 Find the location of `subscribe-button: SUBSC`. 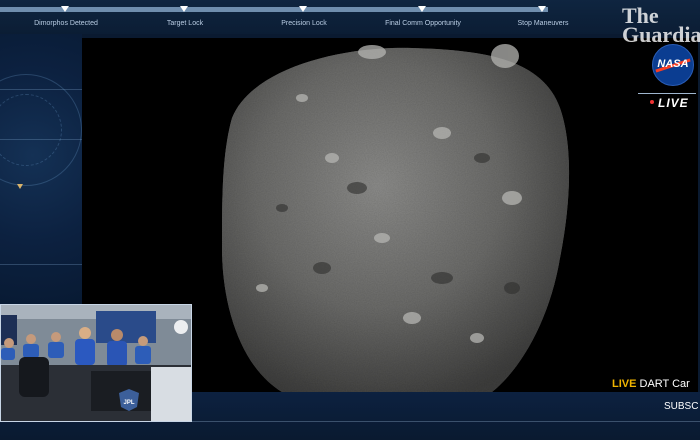

subscribe-button: SUBSC is located at coordinates (681, 406).